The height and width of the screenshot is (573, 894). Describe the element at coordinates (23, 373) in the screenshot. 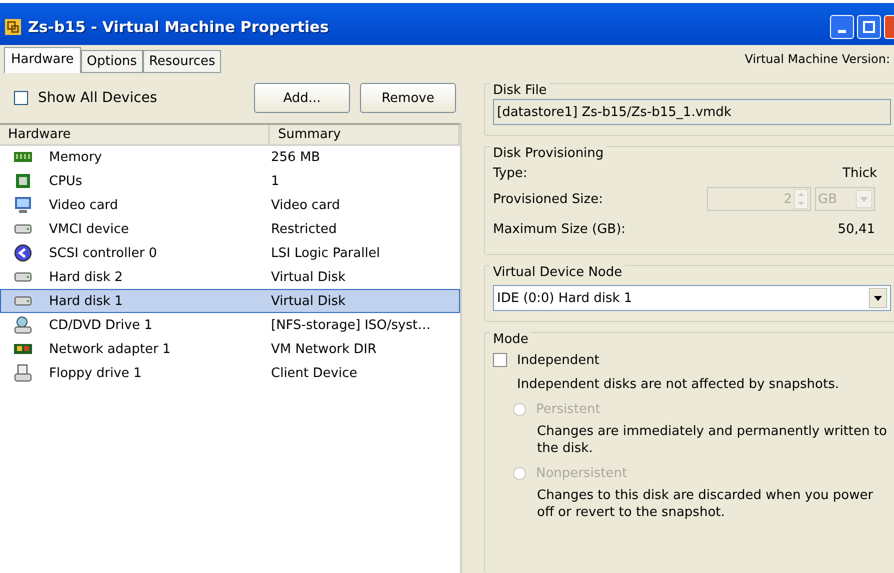

I see `floppy-drive-icon` at that location.